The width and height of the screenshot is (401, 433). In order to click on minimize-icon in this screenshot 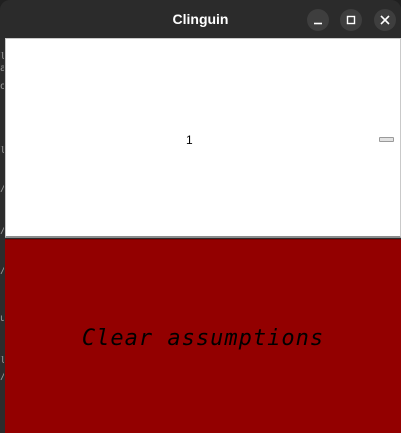, I will do `click(318, 23)`.